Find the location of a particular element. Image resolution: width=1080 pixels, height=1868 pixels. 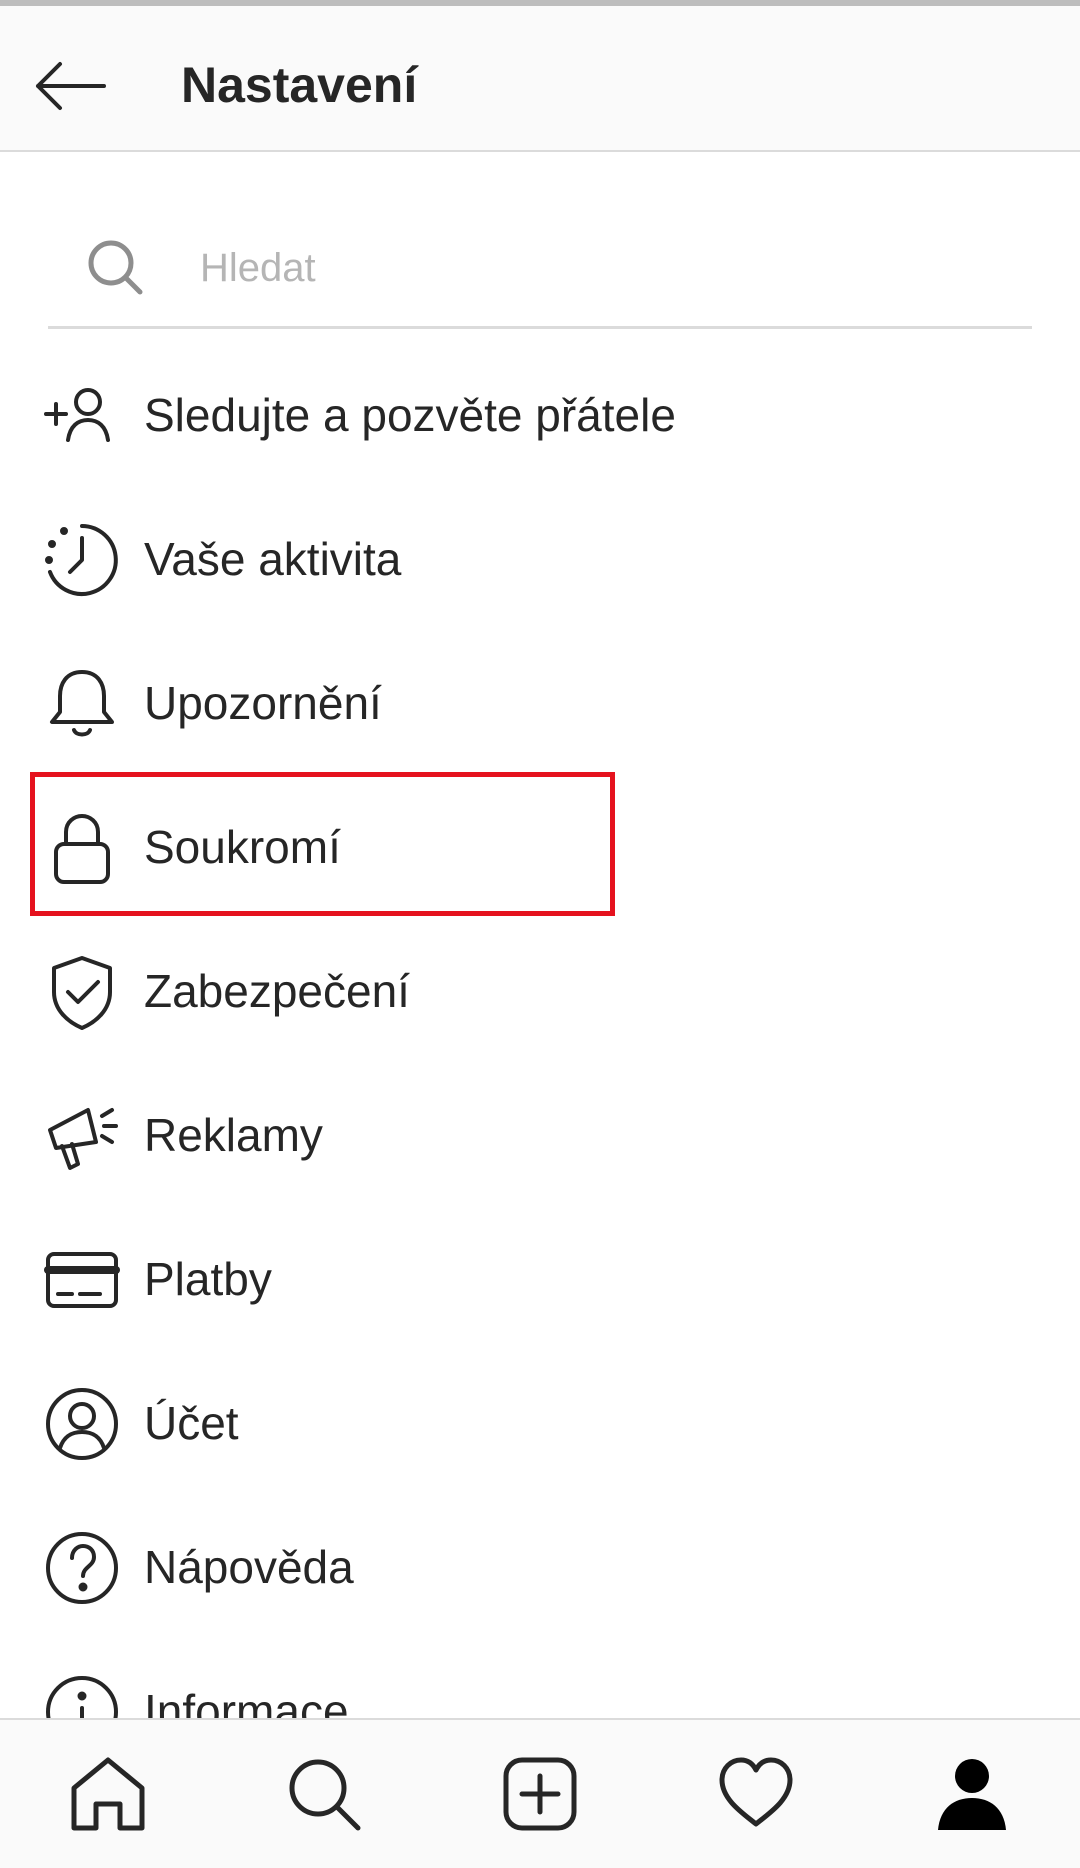

menu-item-payments: Platby is located at coordinates (540, 1276).